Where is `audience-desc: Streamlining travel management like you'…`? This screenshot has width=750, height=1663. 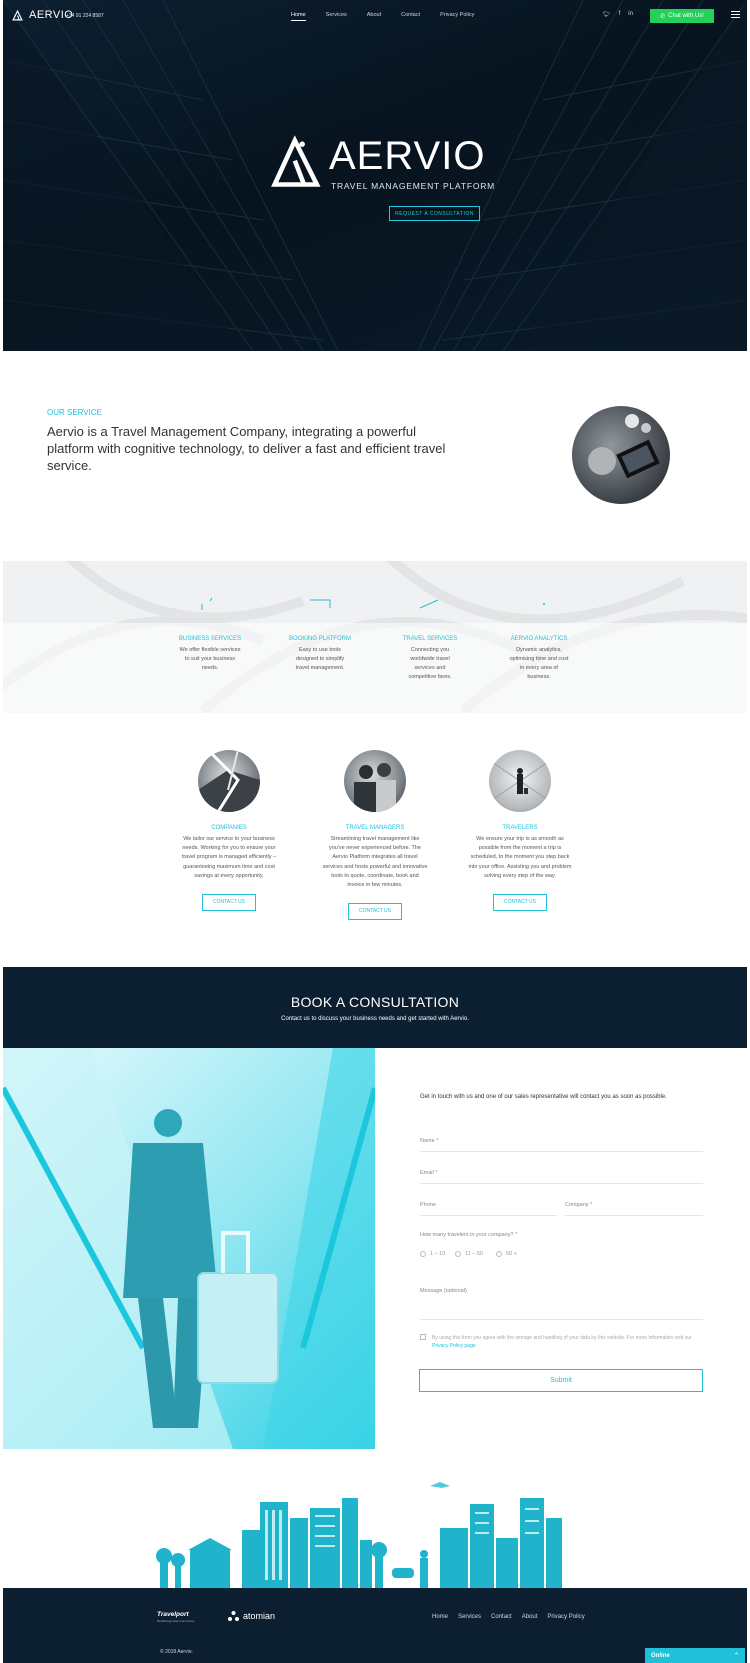 audience-desc: Streamlining travel management like you'… is located at coordinates (375, 862).